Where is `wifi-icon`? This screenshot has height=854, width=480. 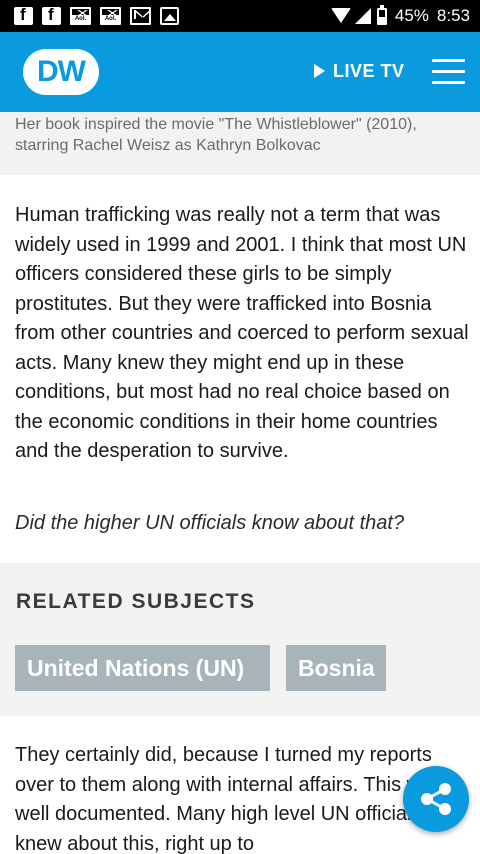 wifi-icon is located at coordinates (340, 16).